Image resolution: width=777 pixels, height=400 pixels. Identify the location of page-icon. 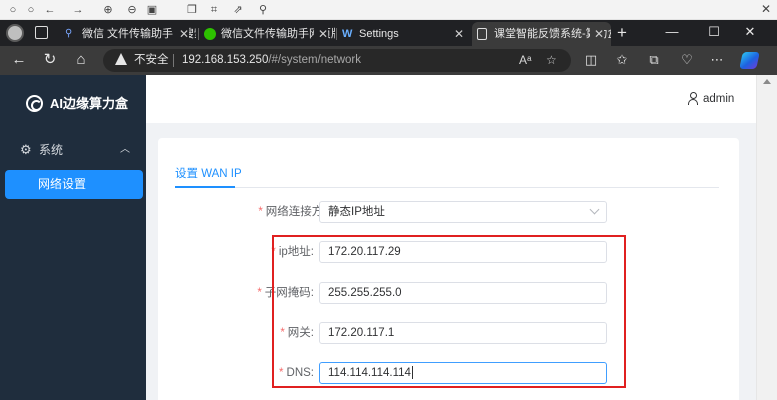
(482, 34).